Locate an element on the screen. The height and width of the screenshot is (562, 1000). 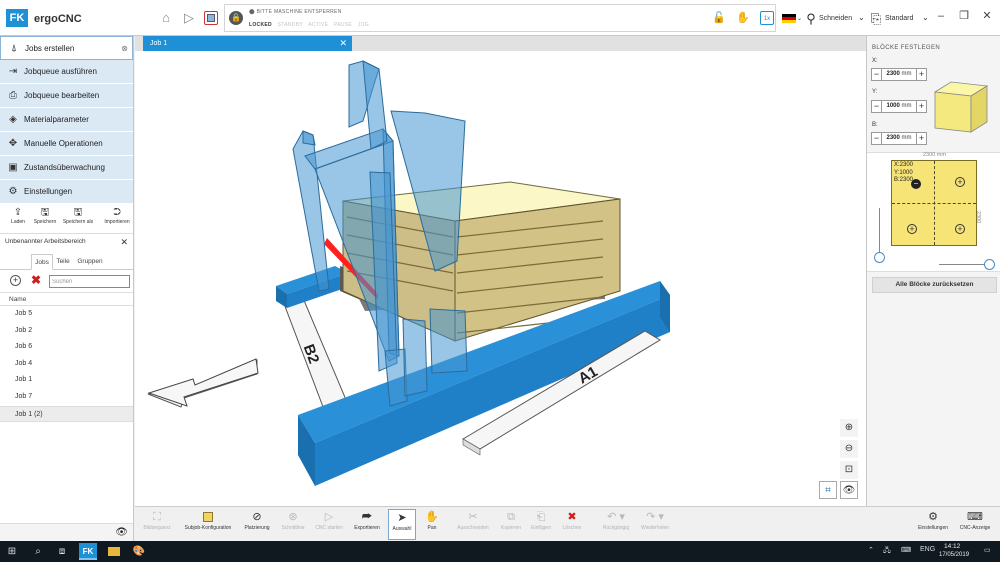
clock-time: 14:12 is located at coordinates (952, 546).